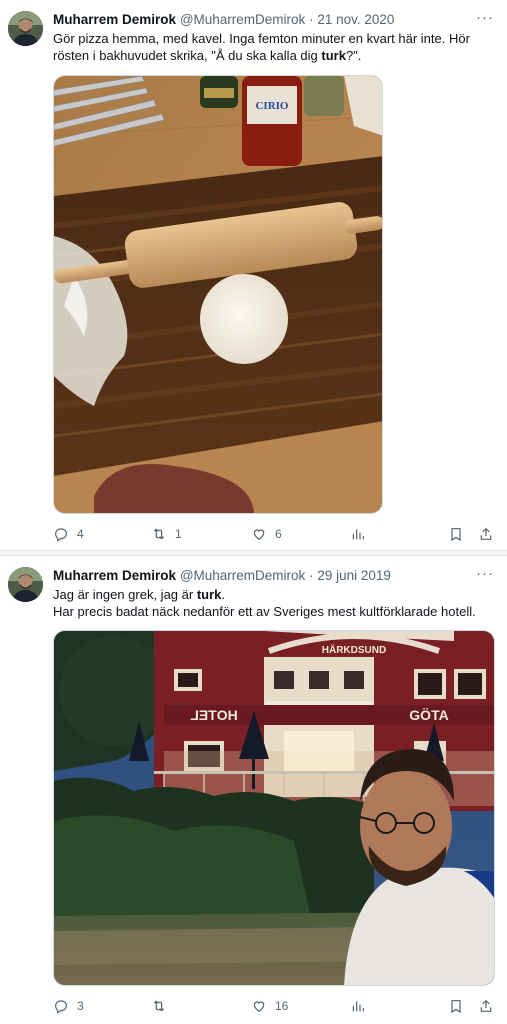  What do you see at coordinates (271, 106) in the screenshot?
I see `bottle-label: CIRIO` at bounding box center [271, 106].